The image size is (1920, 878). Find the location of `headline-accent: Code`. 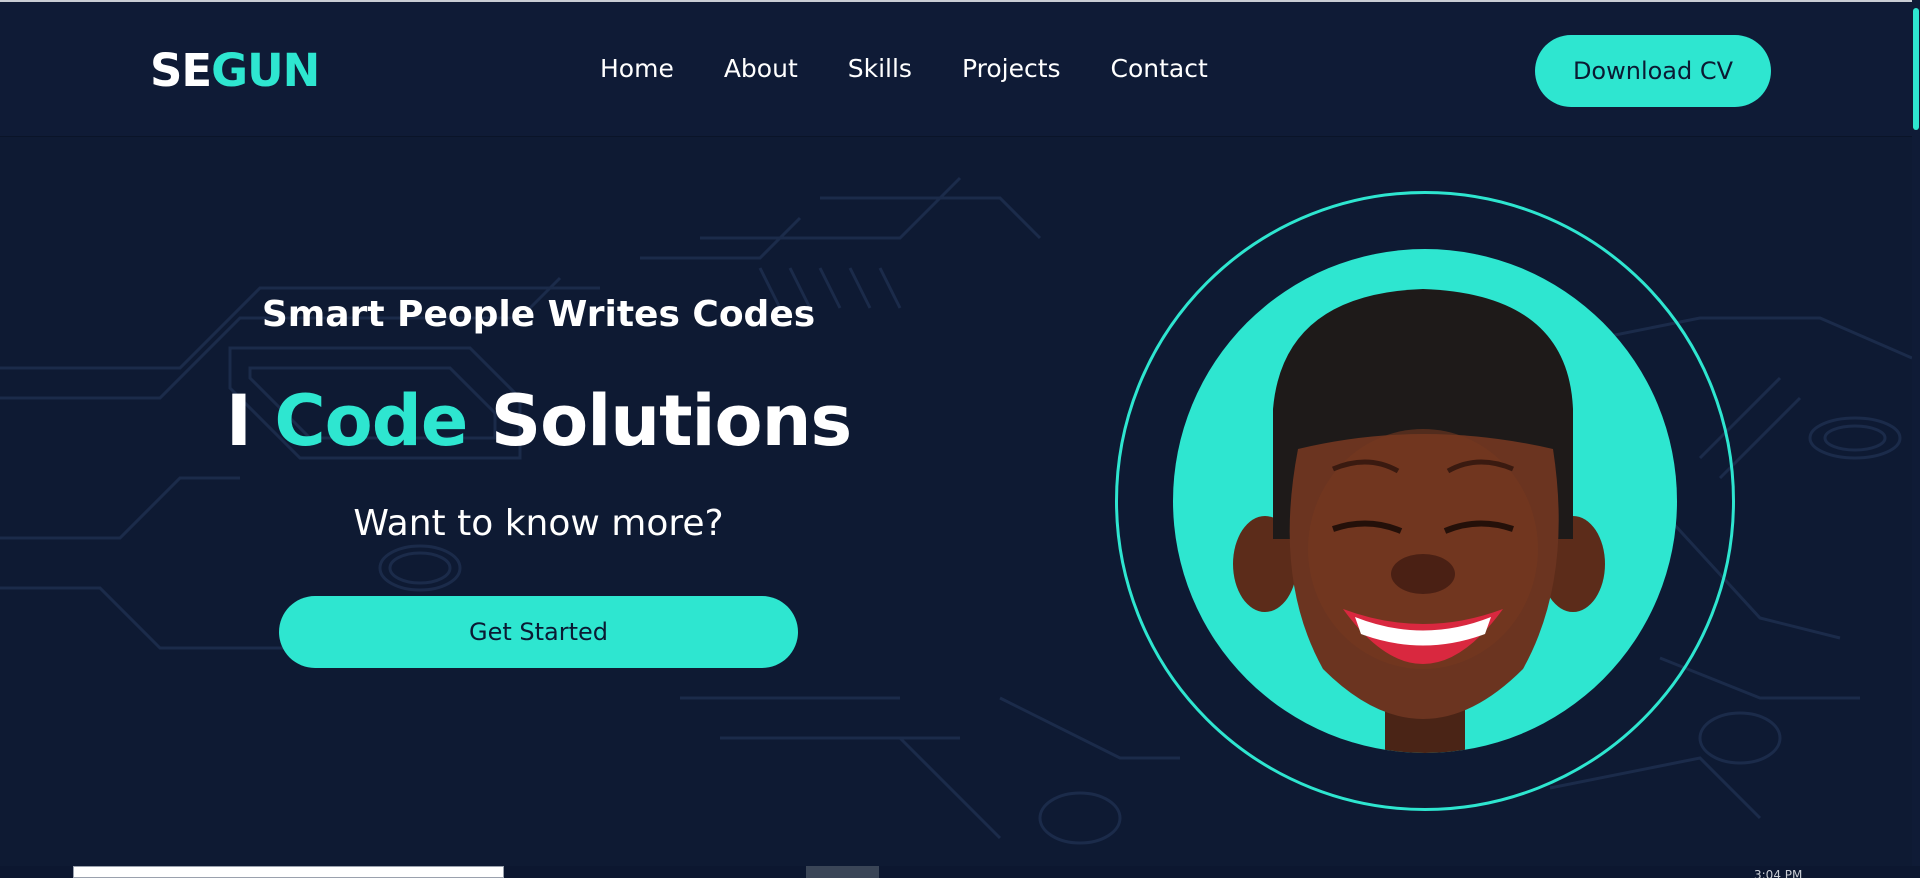

headline-accent: Code is located at coordinates (371, 421).